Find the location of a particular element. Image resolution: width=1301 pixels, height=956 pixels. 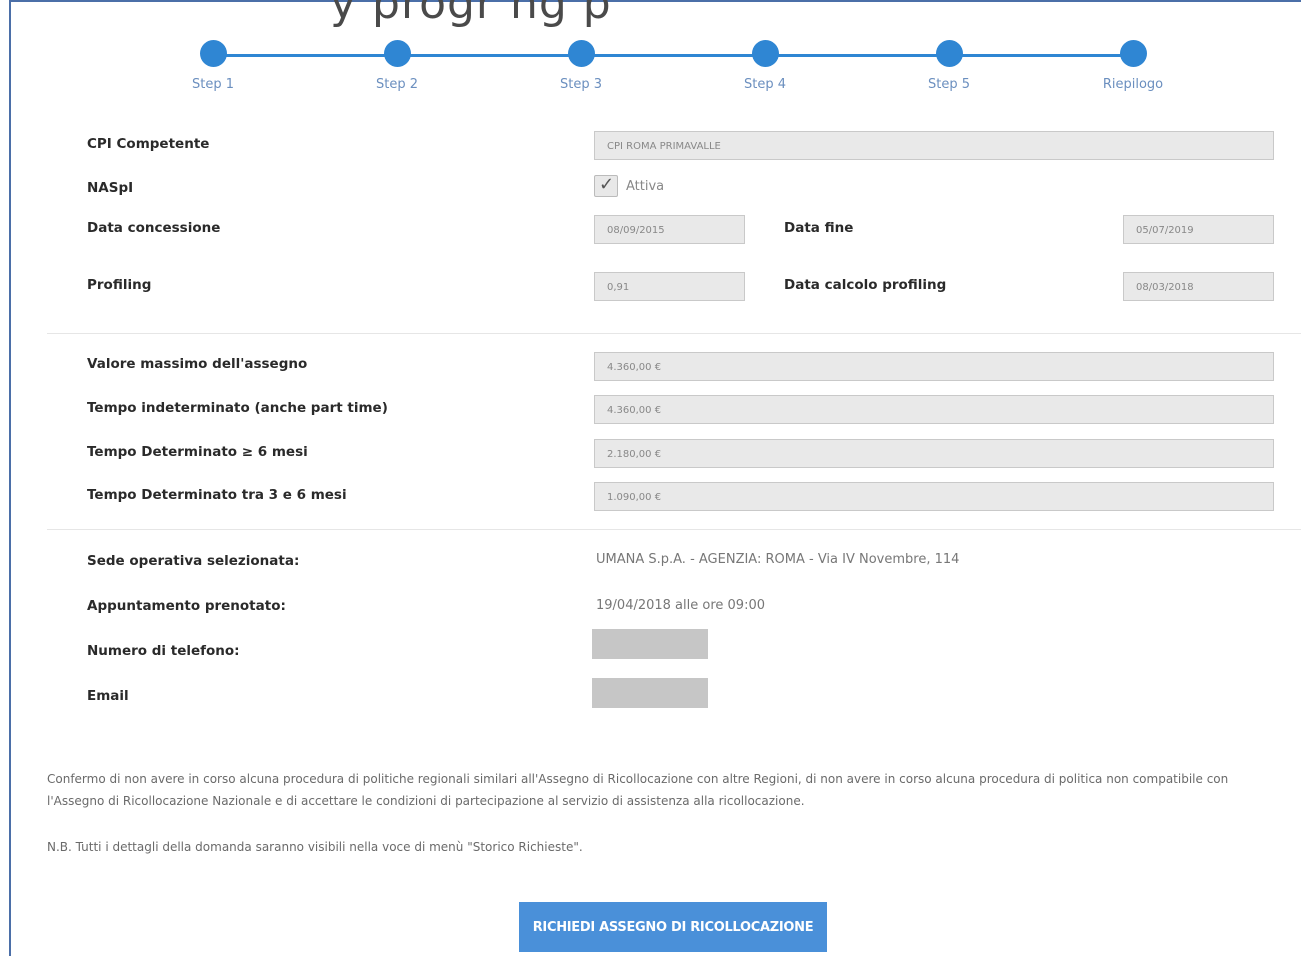

data-fine-field: 05/07/2019 is located at coordinates (1198, 229).